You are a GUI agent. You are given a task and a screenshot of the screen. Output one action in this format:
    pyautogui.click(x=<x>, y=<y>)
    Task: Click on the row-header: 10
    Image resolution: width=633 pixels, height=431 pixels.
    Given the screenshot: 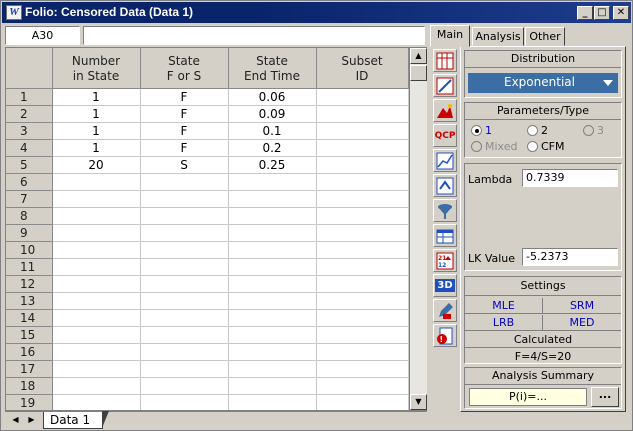 What is the action you would take?
    pyautogui.click(x=29, y=250)
    